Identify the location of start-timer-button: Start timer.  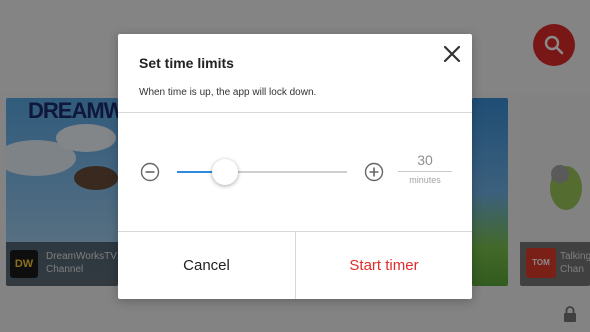
(384, 265).